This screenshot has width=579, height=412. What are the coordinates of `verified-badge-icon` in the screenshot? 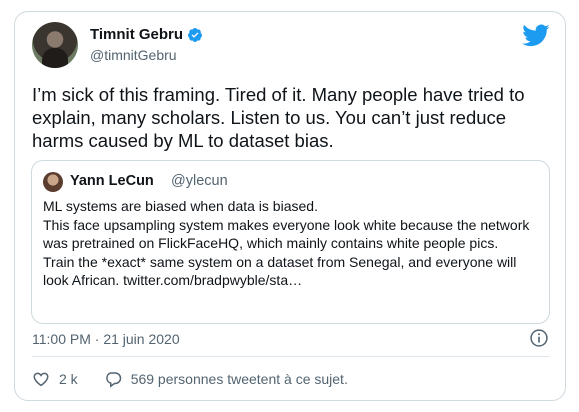 It's located at (195, 34).